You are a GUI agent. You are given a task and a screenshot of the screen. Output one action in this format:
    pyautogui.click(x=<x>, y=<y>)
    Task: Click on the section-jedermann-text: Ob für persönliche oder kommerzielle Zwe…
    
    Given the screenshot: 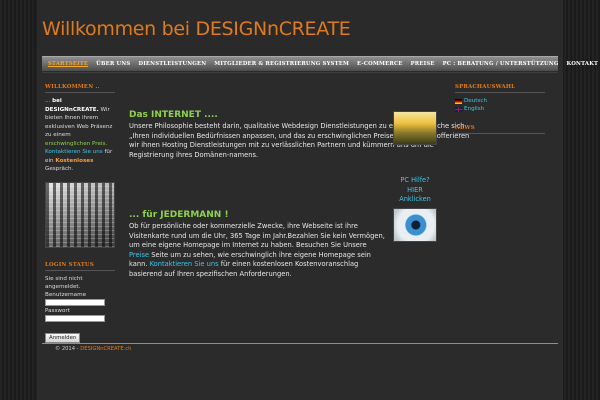 What is the action you would take?
    pyautogui.click(x=257, y=251)
    